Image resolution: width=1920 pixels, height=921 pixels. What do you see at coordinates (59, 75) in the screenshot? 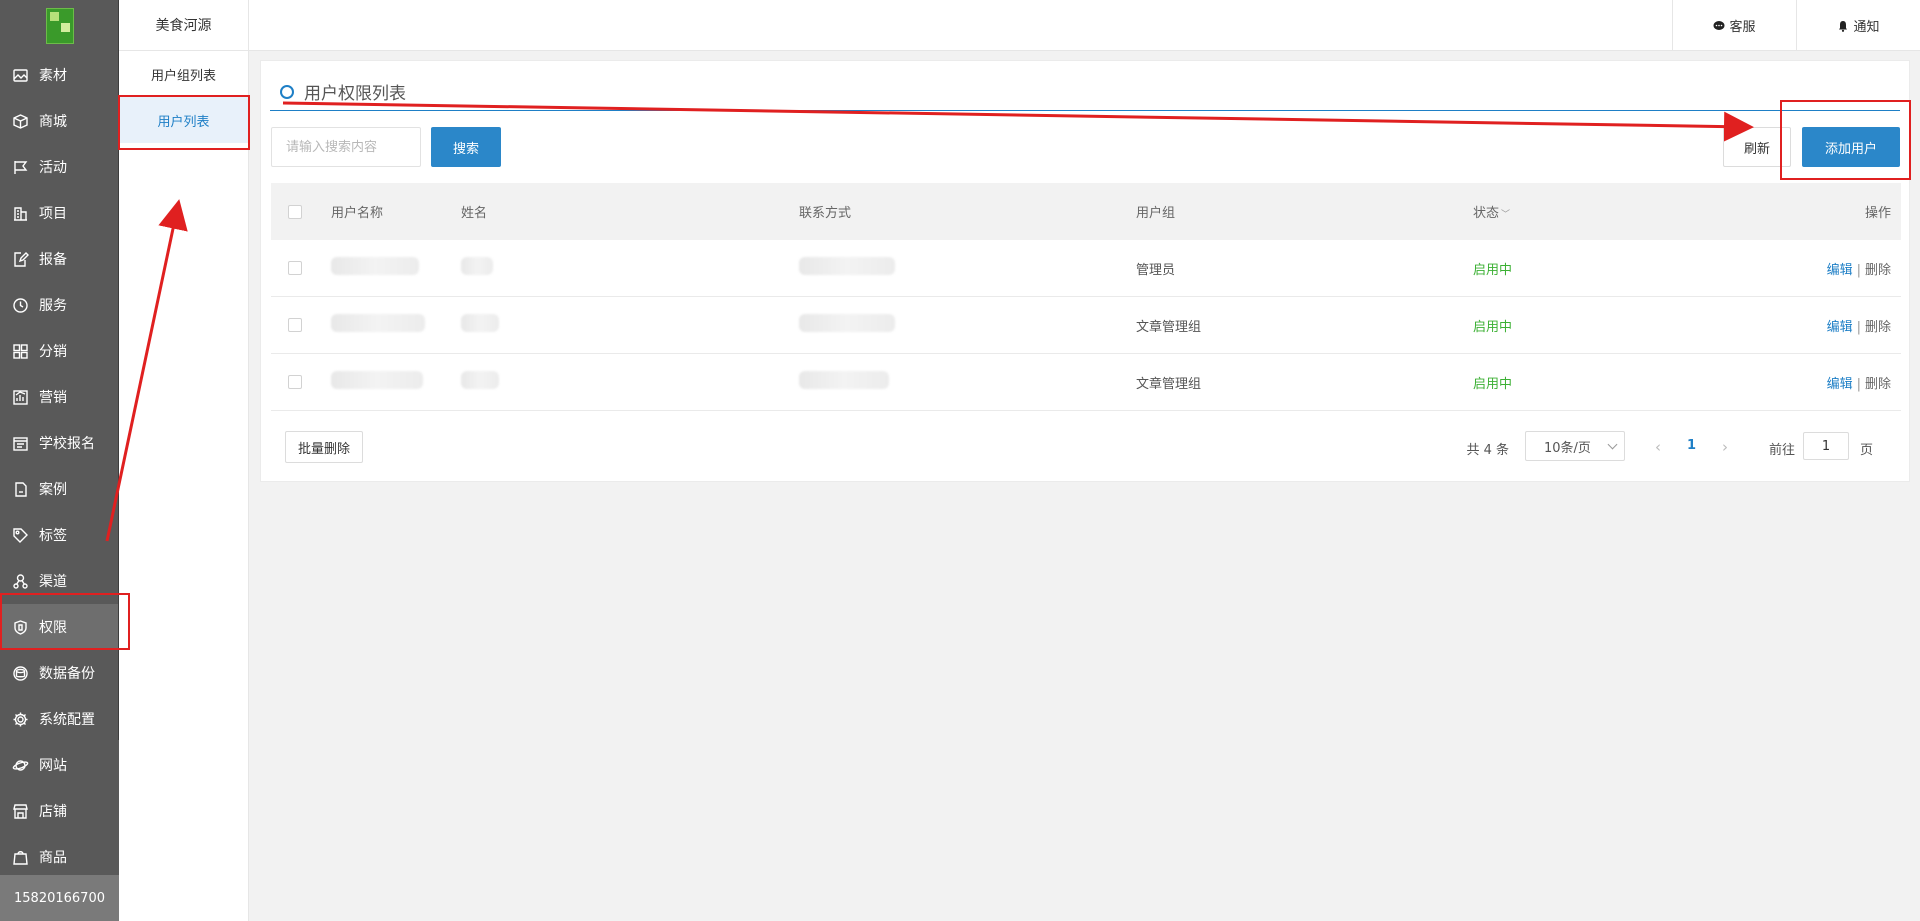
I see `sidebar-item-0: 素材` at bounding box center [59, 75].